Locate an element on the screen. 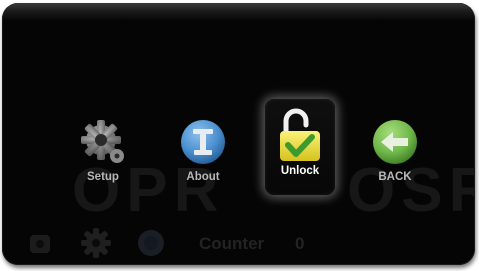 The height and width of the screenshot is (271, 479). unlock-label: Unlock is located at coordinates (300, 171).